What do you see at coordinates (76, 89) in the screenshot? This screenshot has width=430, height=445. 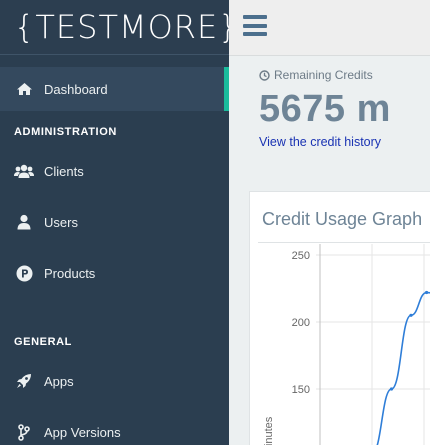 I see `sidebar-item-label: Dashboard` at bounding box center [76, 89].